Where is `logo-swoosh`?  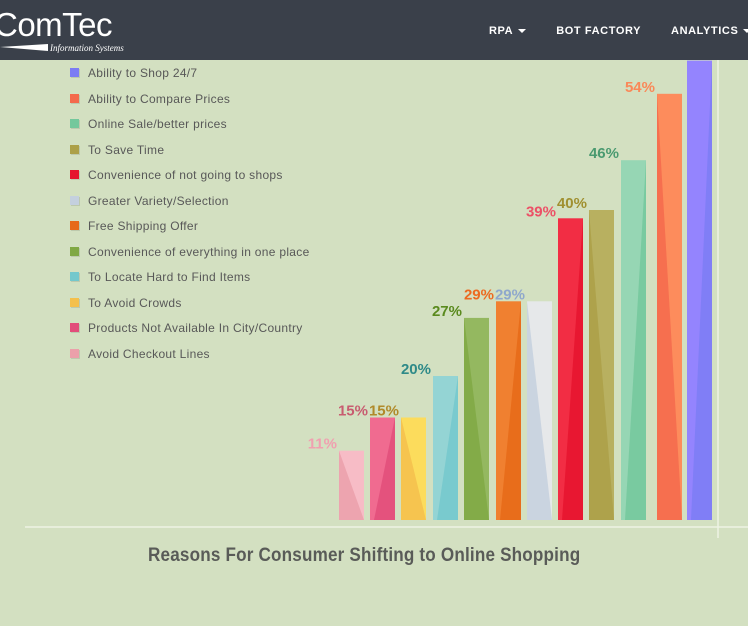 logo-swoosh is located at coordinates (24, 47).